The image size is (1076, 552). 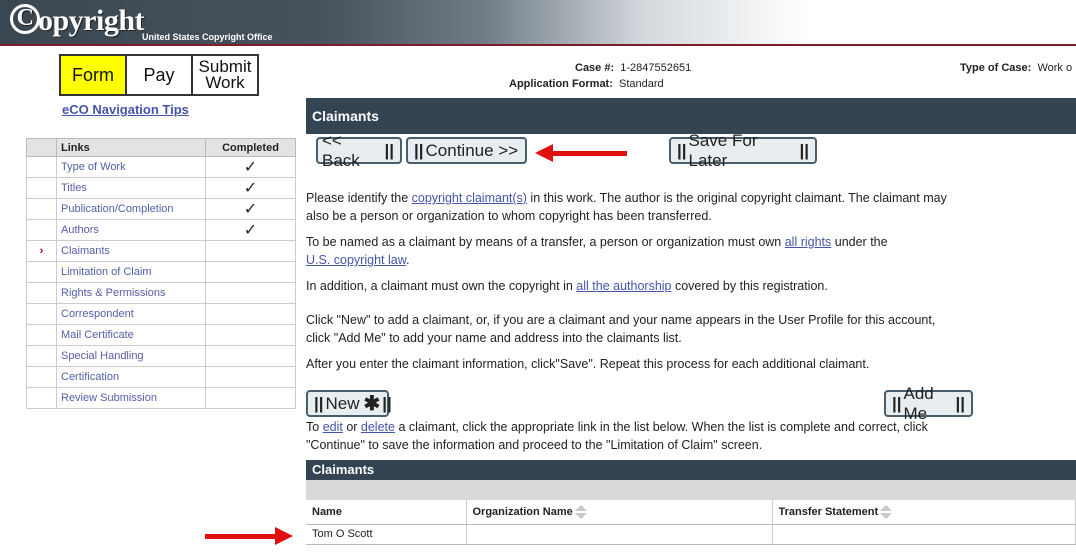 I want to click on links-row: Titles ✓, so click(x=161, y=188).